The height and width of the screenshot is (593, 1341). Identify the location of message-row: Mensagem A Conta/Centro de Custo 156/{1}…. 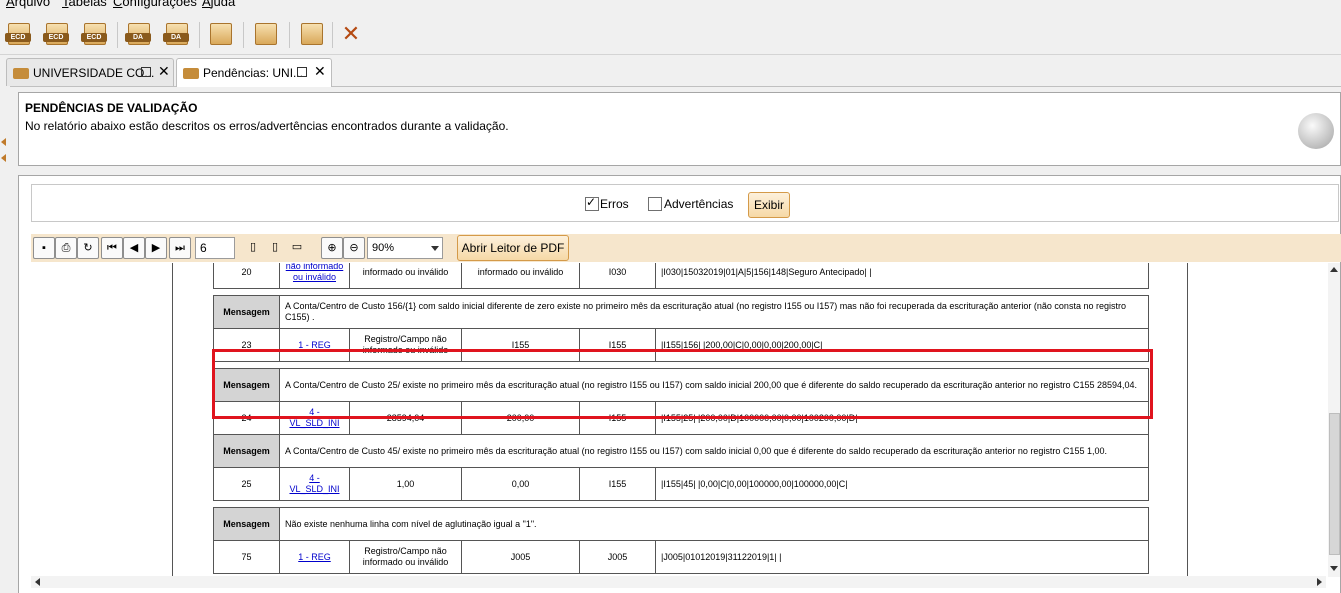
(681, 312).